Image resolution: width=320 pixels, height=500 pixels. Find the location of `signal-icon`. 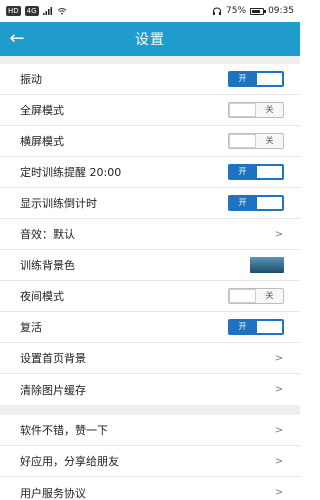

signal-icon is located at coordinates (47, 11).